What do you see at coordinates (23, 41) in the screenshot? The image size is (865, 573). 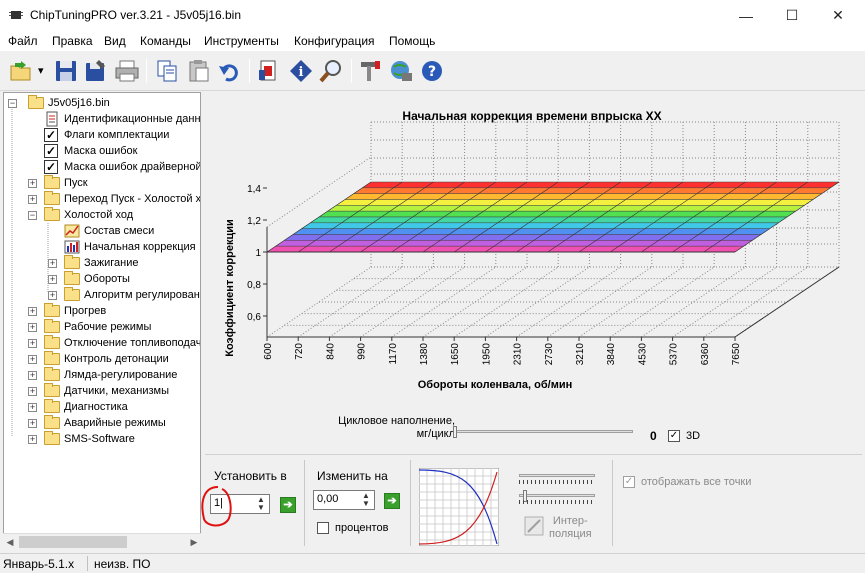 I see `menu-file: Файл` at bounding box center [23, 41].